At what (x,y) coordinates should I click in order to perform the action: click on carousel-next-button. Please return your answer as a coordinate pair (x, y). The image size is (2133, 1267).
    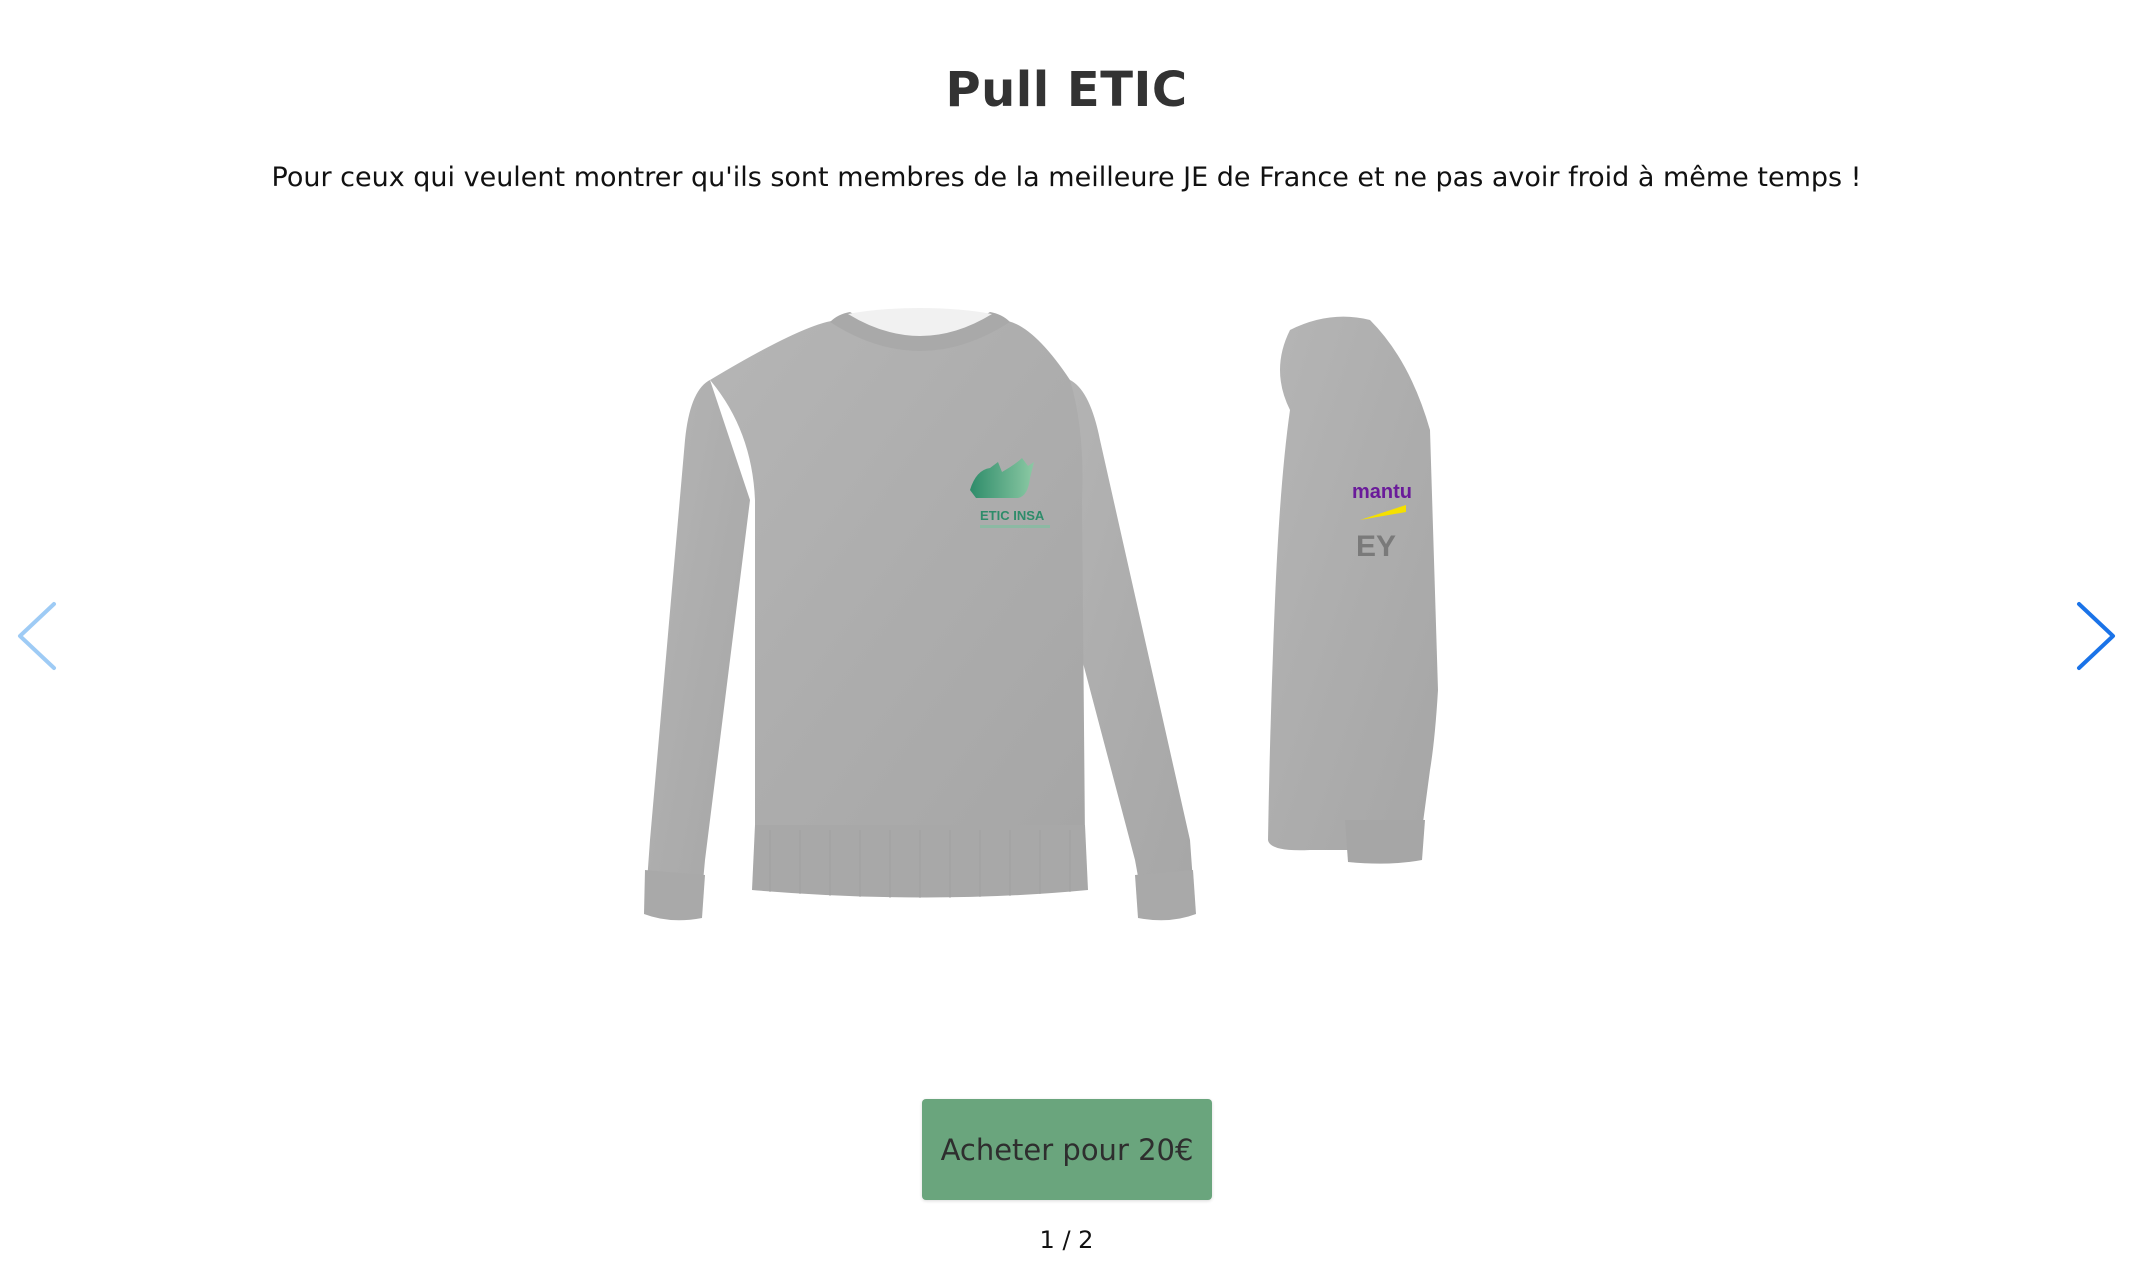
    Looking at the image, I should click on (2096, 636).